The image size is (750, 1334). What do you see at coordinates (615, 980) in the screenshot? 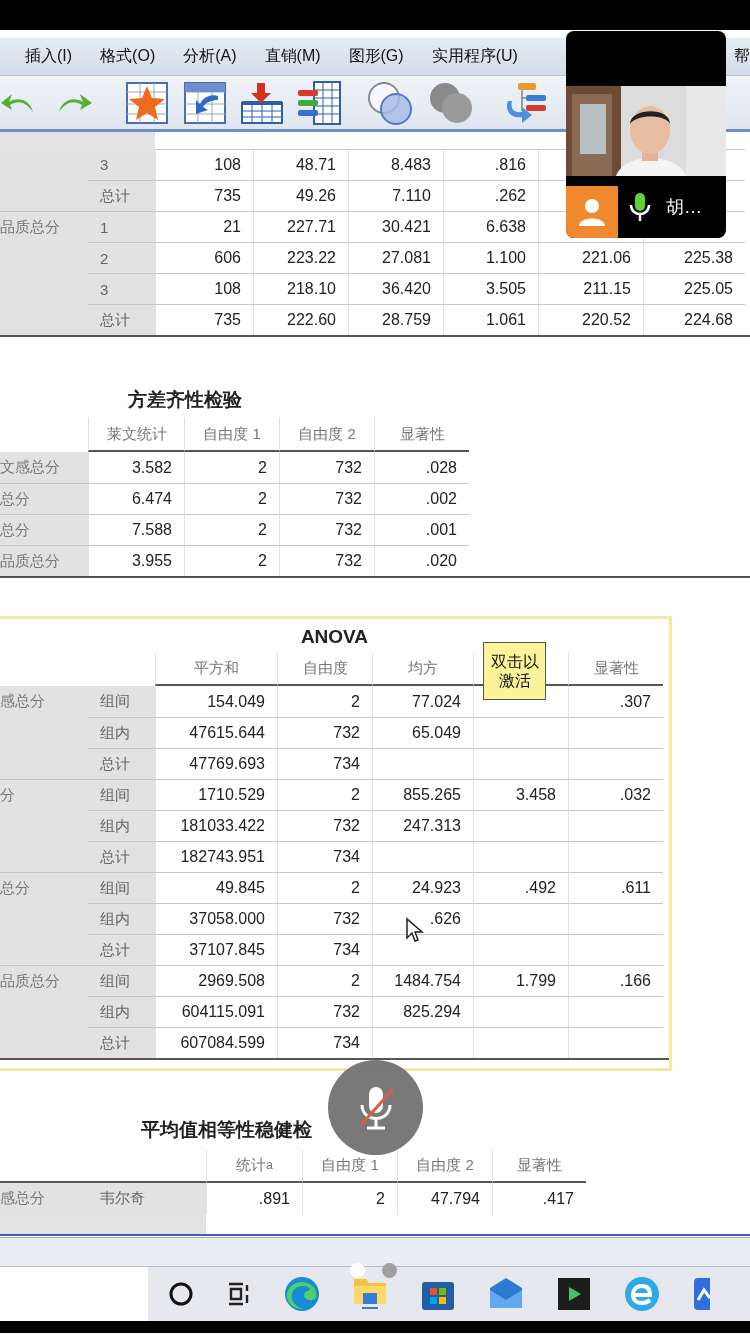
I see `table-cell: .166` at bounding box center [615, 980].